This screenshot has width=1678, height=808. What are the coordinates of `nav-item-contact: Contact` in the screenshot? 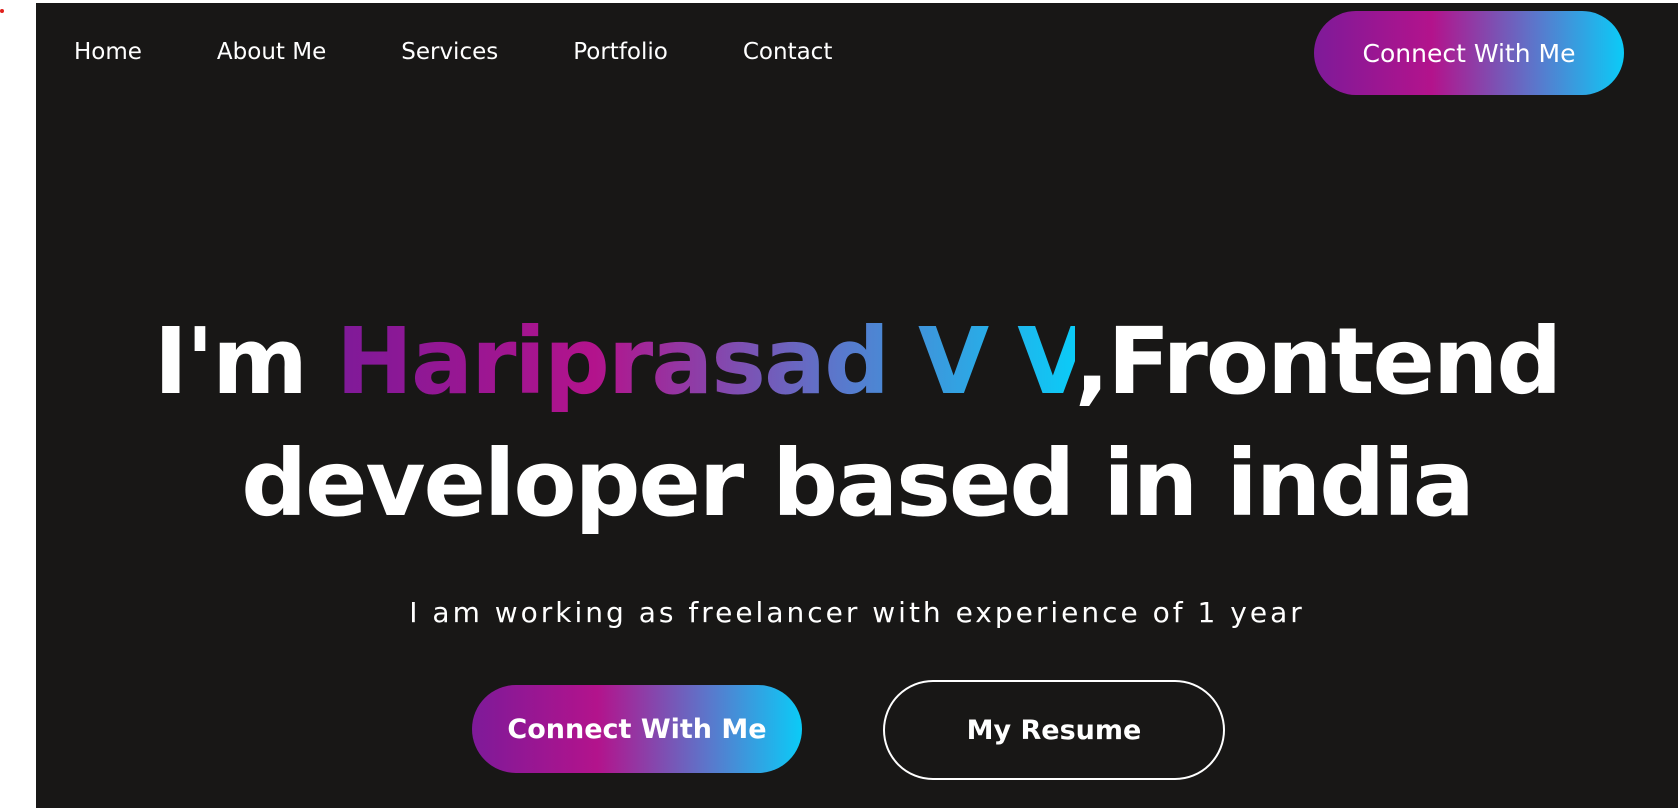 It's located at (787, 52).